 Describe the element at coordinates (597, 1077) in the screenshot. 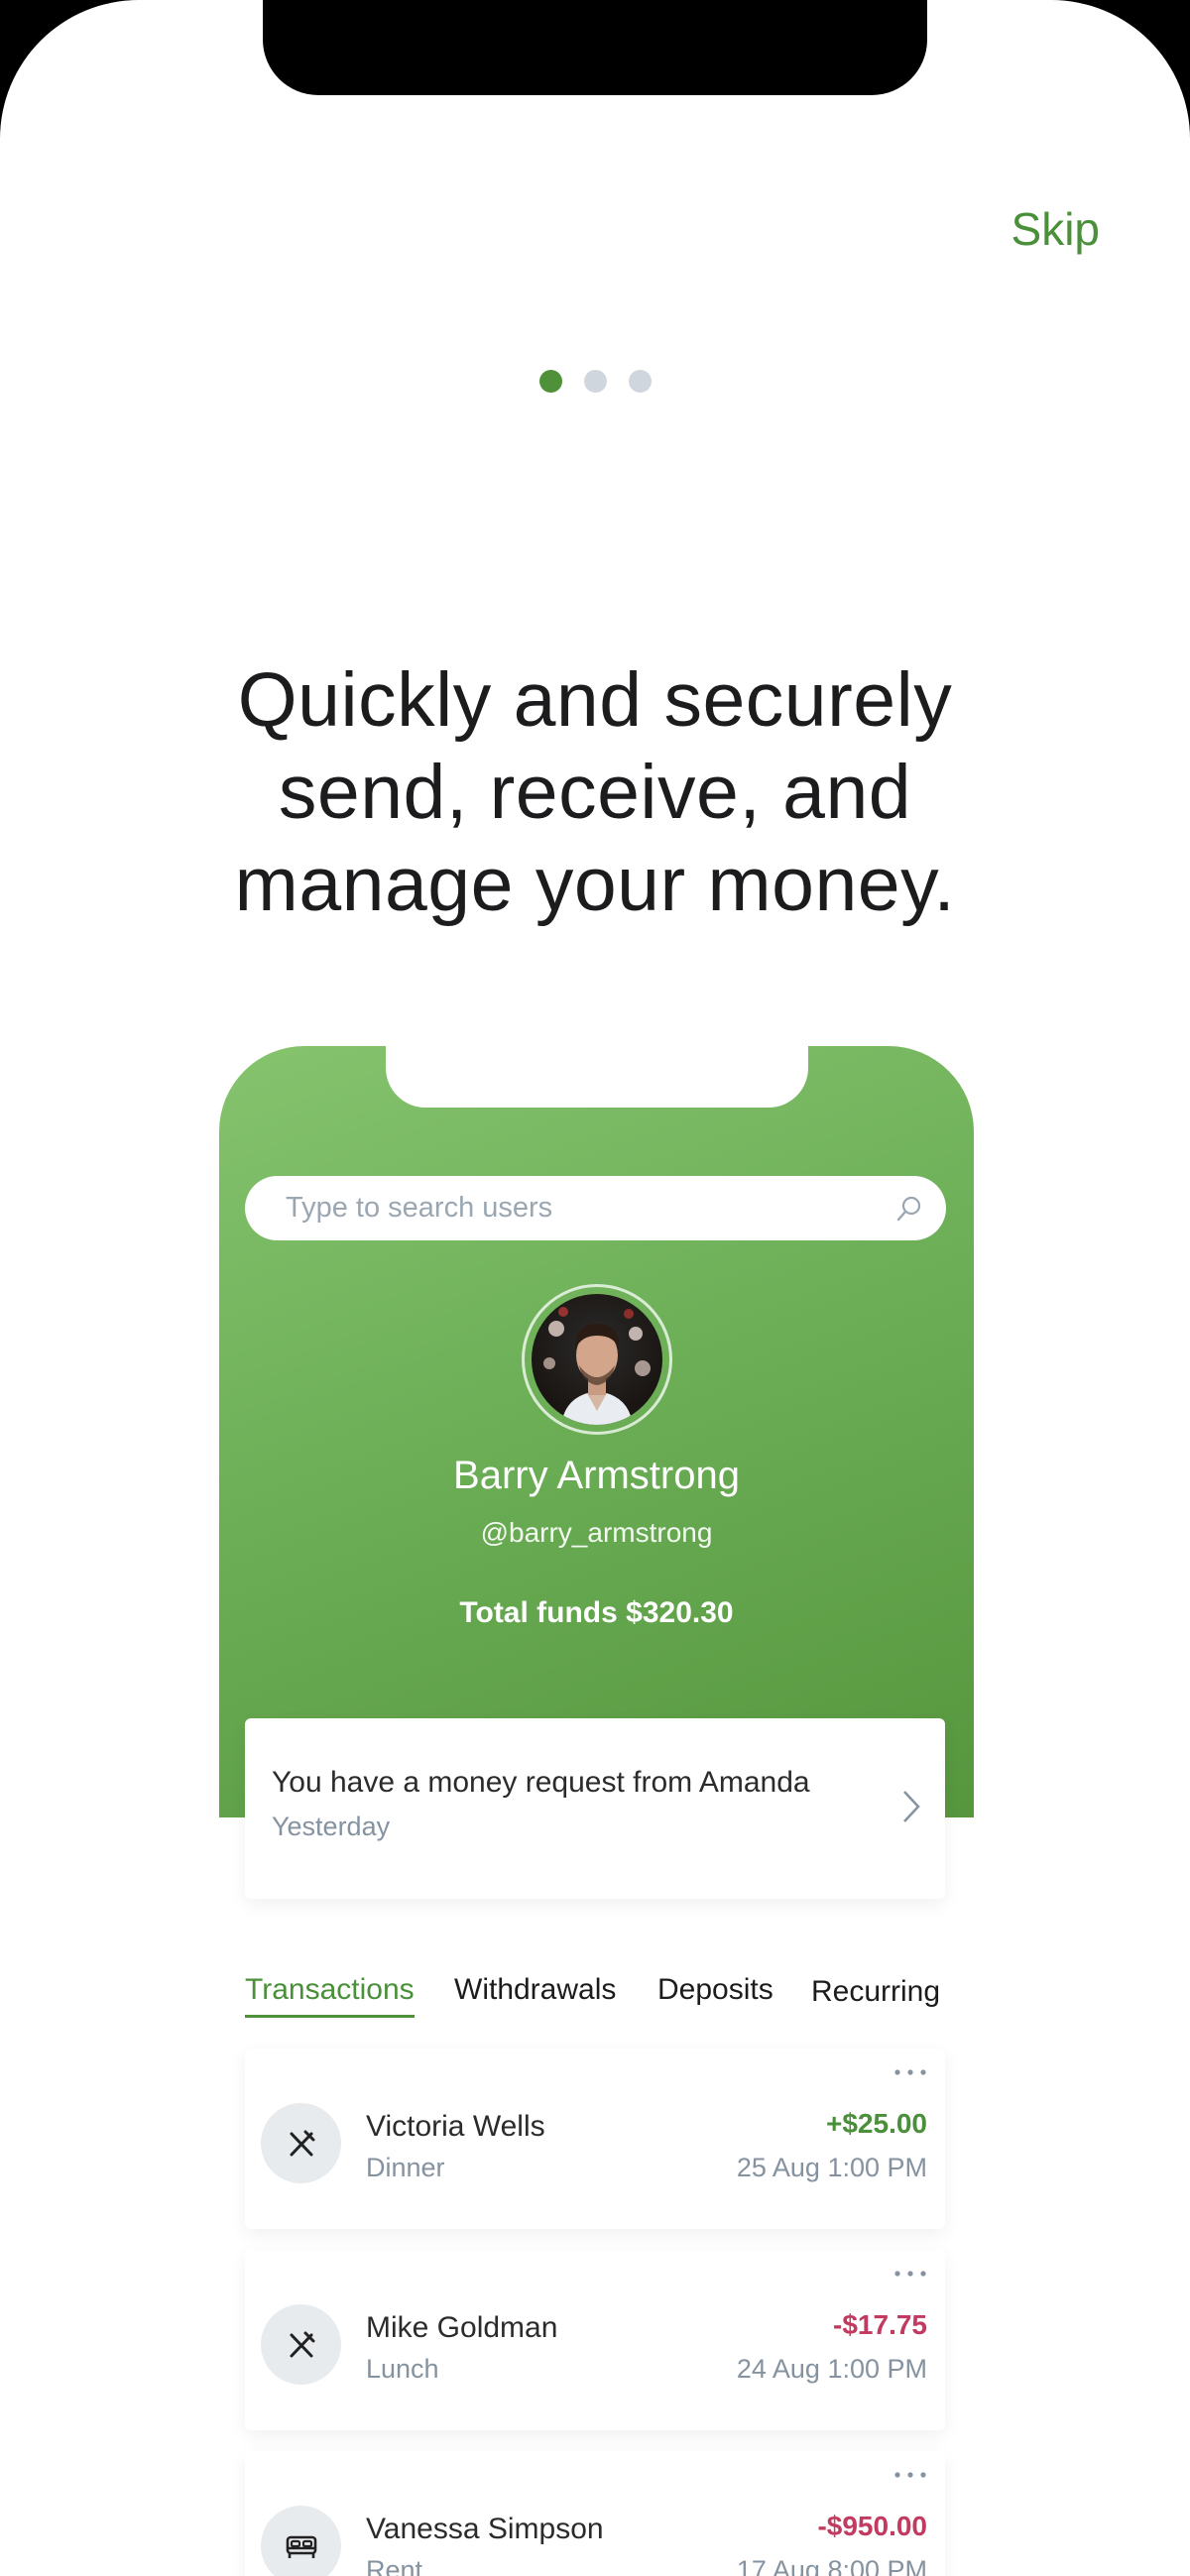

I see `preview-notch` at that location.